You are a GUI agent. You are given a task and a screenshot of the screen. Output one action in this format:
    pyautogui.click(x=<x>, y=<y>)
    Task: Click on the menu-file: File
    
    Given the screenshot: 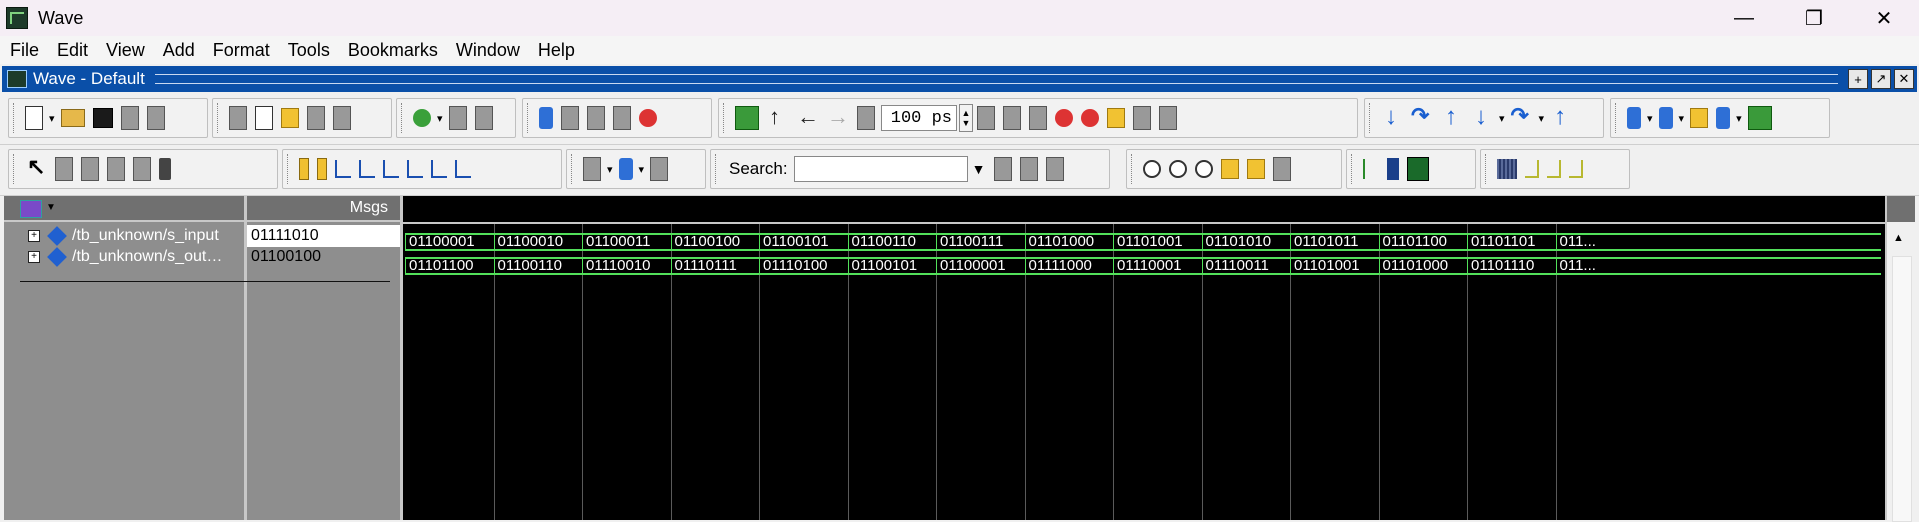 What is the action you would take?
    pyautogui.click(x=24, y=50)
    